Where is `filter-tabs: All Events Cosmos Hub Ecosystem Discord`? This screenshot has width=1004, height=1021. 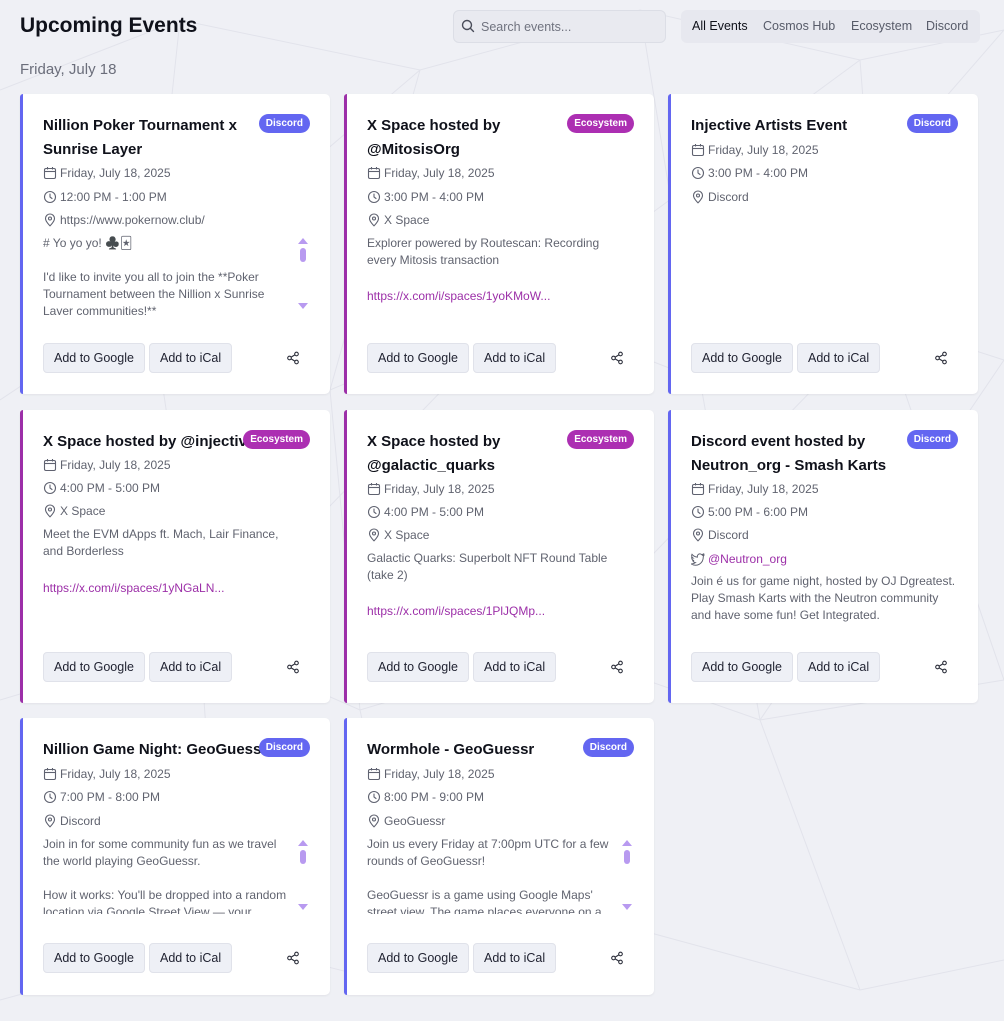
filter-tabs: All Events Cosmos Hub Ecosystem Discord is located at coordinates (830, 26).